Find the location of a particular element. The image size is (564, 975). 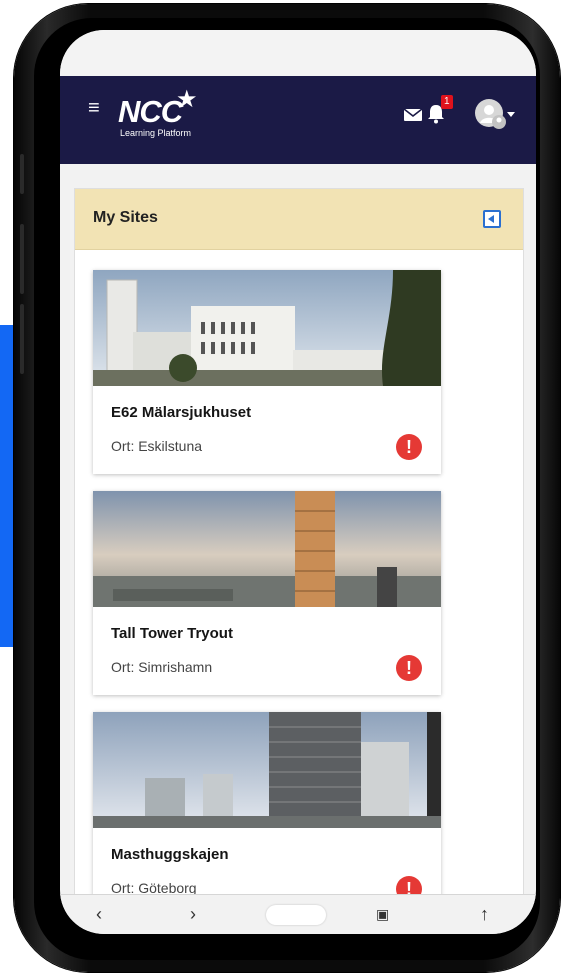

home-pill is located at coordinates (296, 915).